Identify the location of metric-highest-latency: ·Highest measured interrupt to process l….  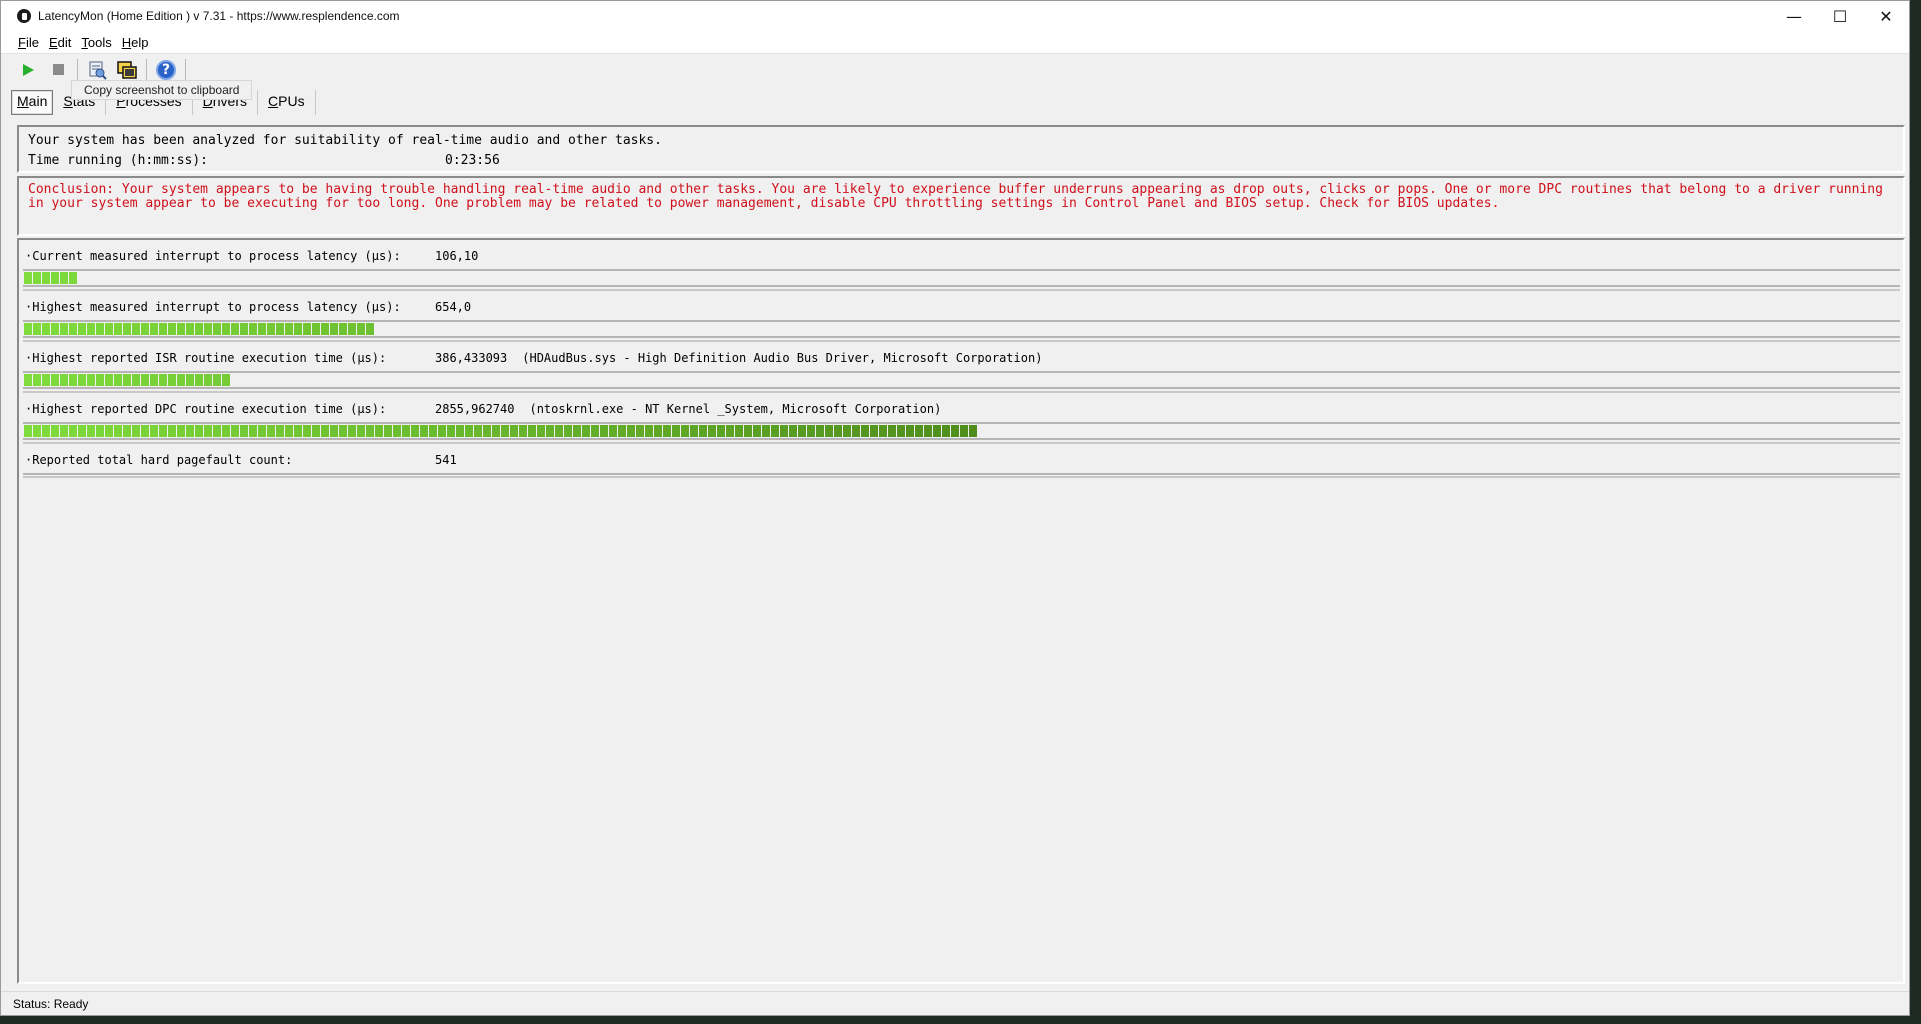
(961, 321).